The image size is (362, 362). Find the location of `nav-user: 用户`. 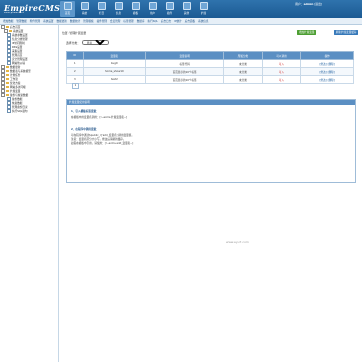

nav-user: 用户 is located at coordinates (152, 9).